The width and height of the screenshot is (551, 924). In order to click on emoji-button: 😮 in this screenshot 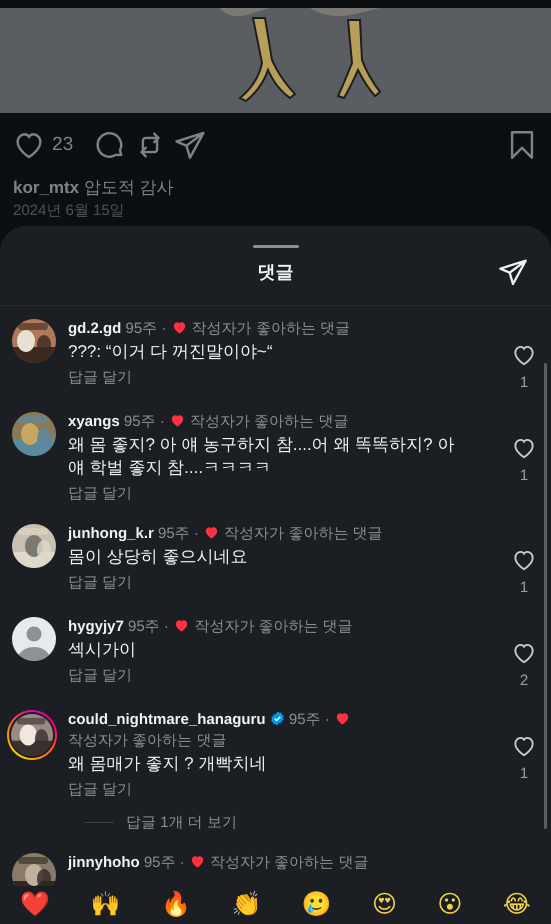, I will do `click(449, 905)`.